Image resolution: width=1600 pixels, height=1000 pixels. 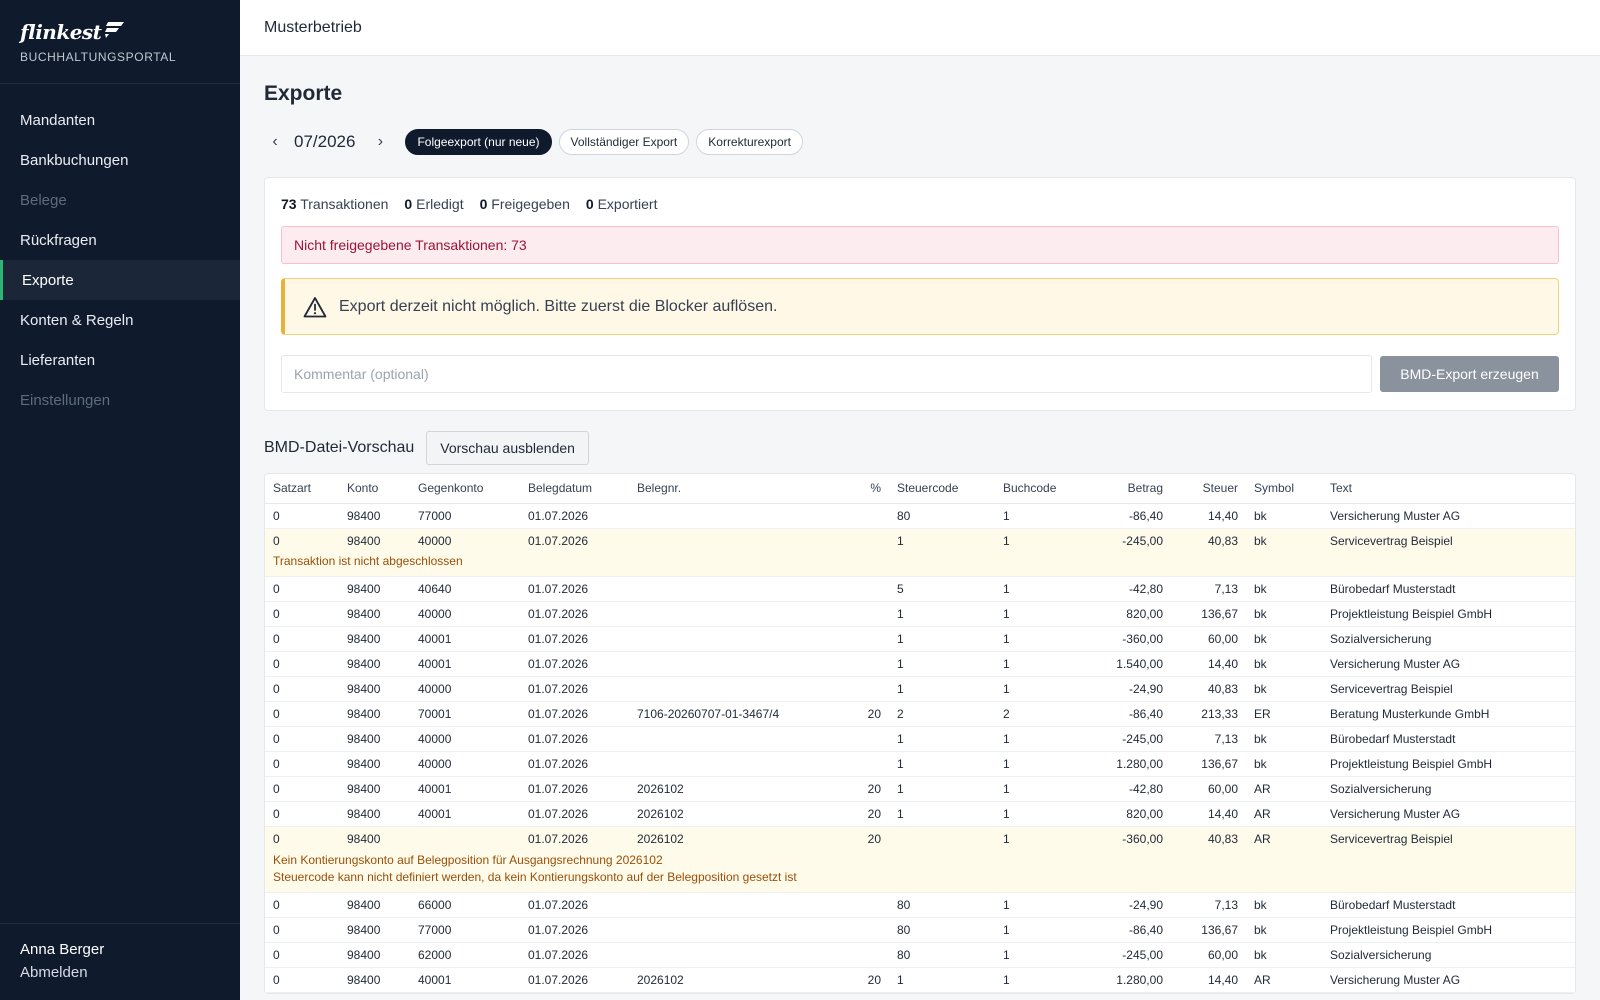 I want to click on brand-logo: flinkest, so click(x=120, y=32).